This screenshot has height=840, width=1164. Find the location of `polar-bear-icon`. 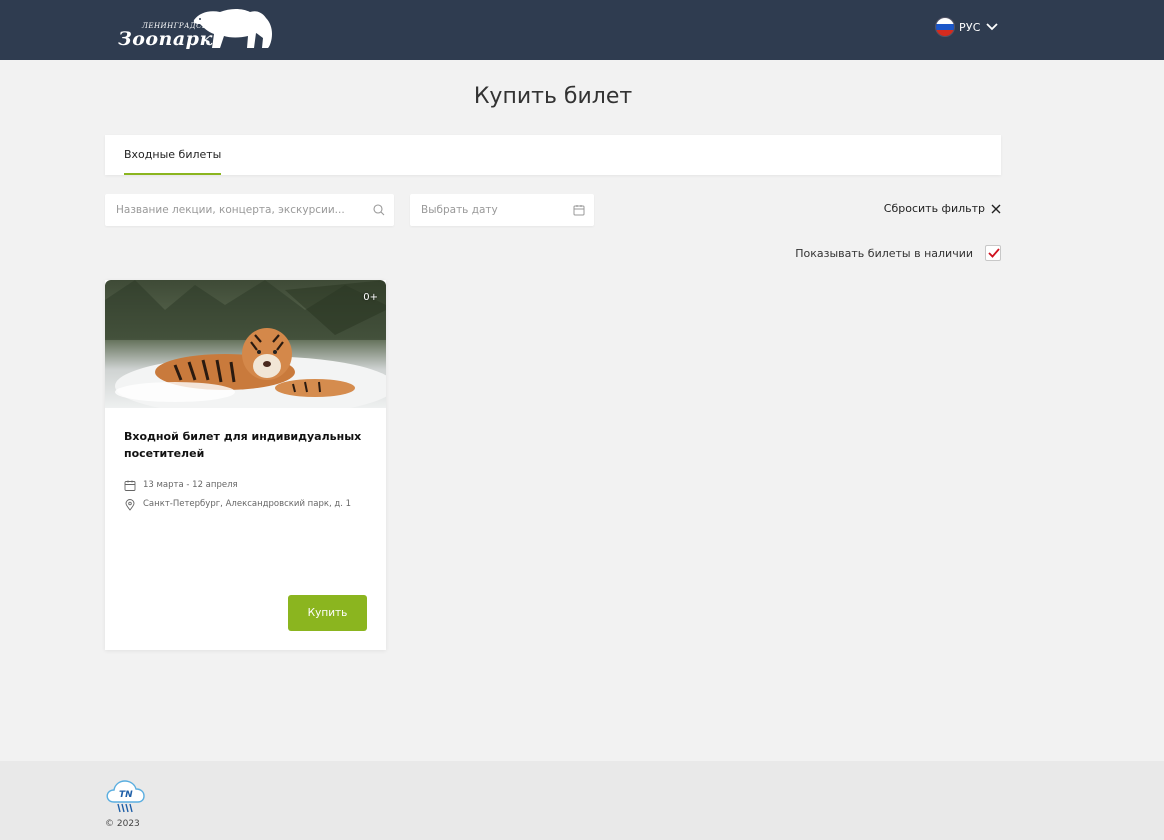

polar-bear-icon is located at coordinates (232, 28).